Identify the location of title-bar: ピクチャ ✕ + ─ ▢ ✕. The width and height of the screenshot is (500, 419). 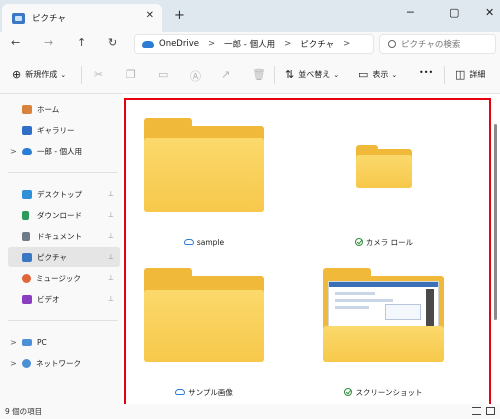
(250, 16).